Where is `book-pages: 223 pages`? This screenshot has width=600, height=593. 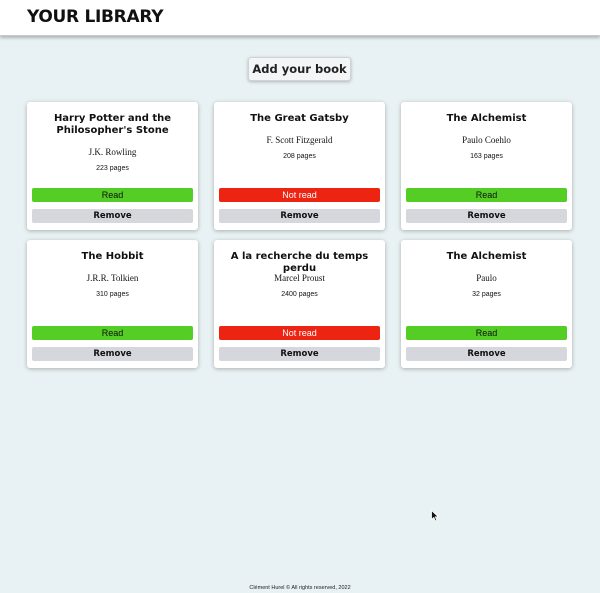
book-pages: 223 pages is located at coordinates (112, 168).